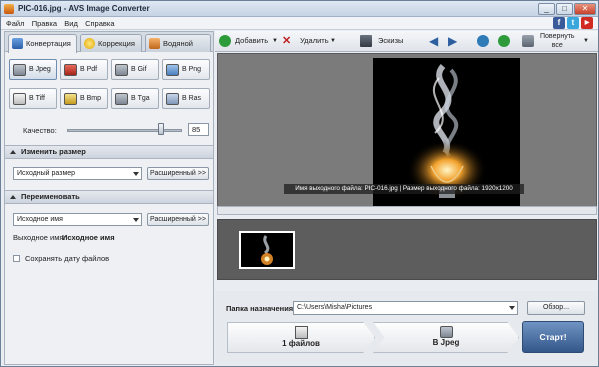  I want to click on resize-section-header: Изменить размер, so click(109, 152).